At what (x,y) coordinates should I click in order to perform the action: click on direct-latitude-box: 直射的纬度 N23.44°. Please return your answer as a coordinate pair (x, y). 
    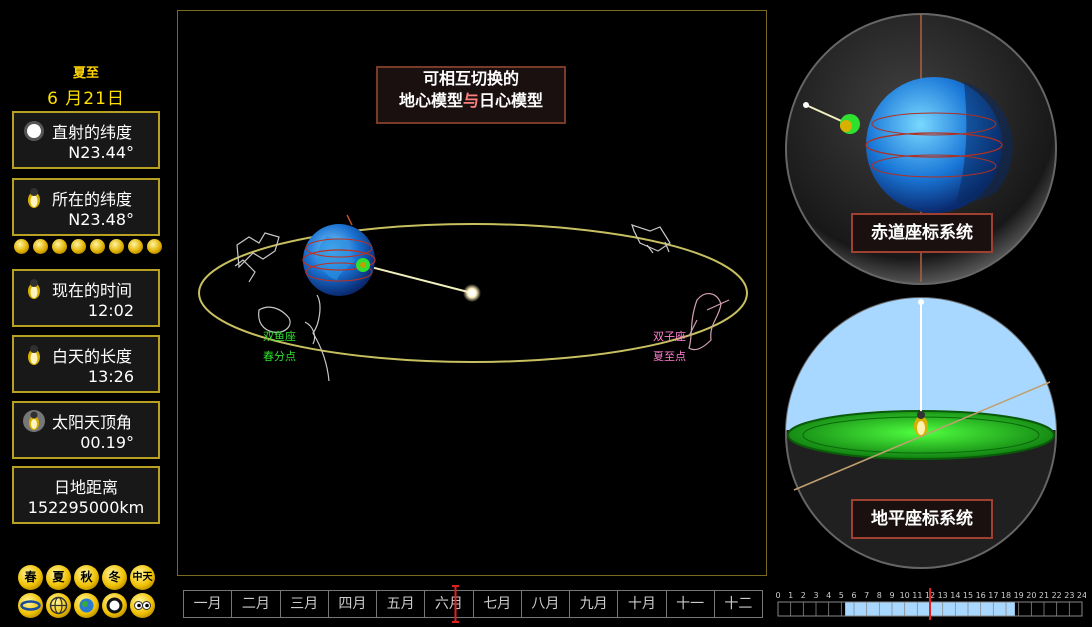
    Looking at the image, I should click on (86, 140).